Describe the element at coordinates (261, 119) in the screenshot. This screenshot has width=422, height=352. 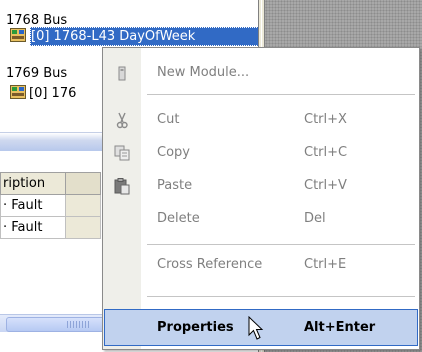
I see `menu-item-cut: Cut Ctrl+X` at that location.